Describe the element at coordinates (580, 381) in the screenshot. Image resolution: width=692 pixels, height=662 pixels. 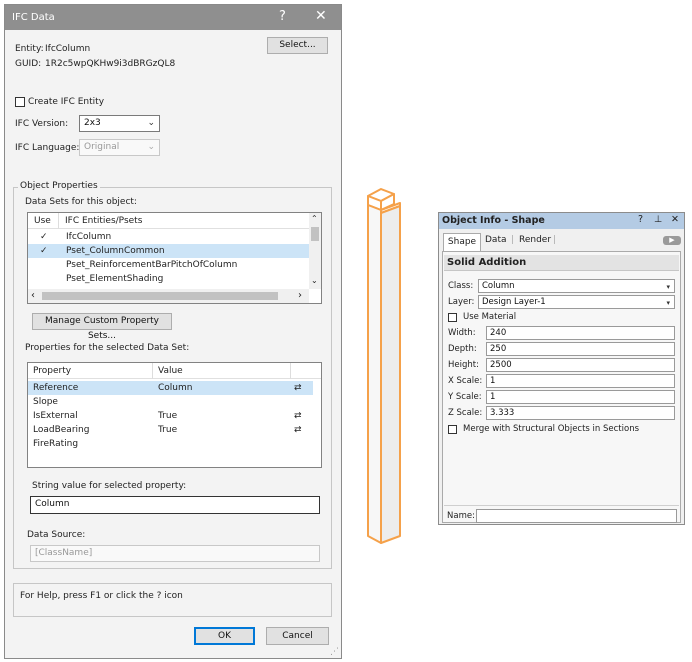
I see `x-scale-input: 1` at that location.